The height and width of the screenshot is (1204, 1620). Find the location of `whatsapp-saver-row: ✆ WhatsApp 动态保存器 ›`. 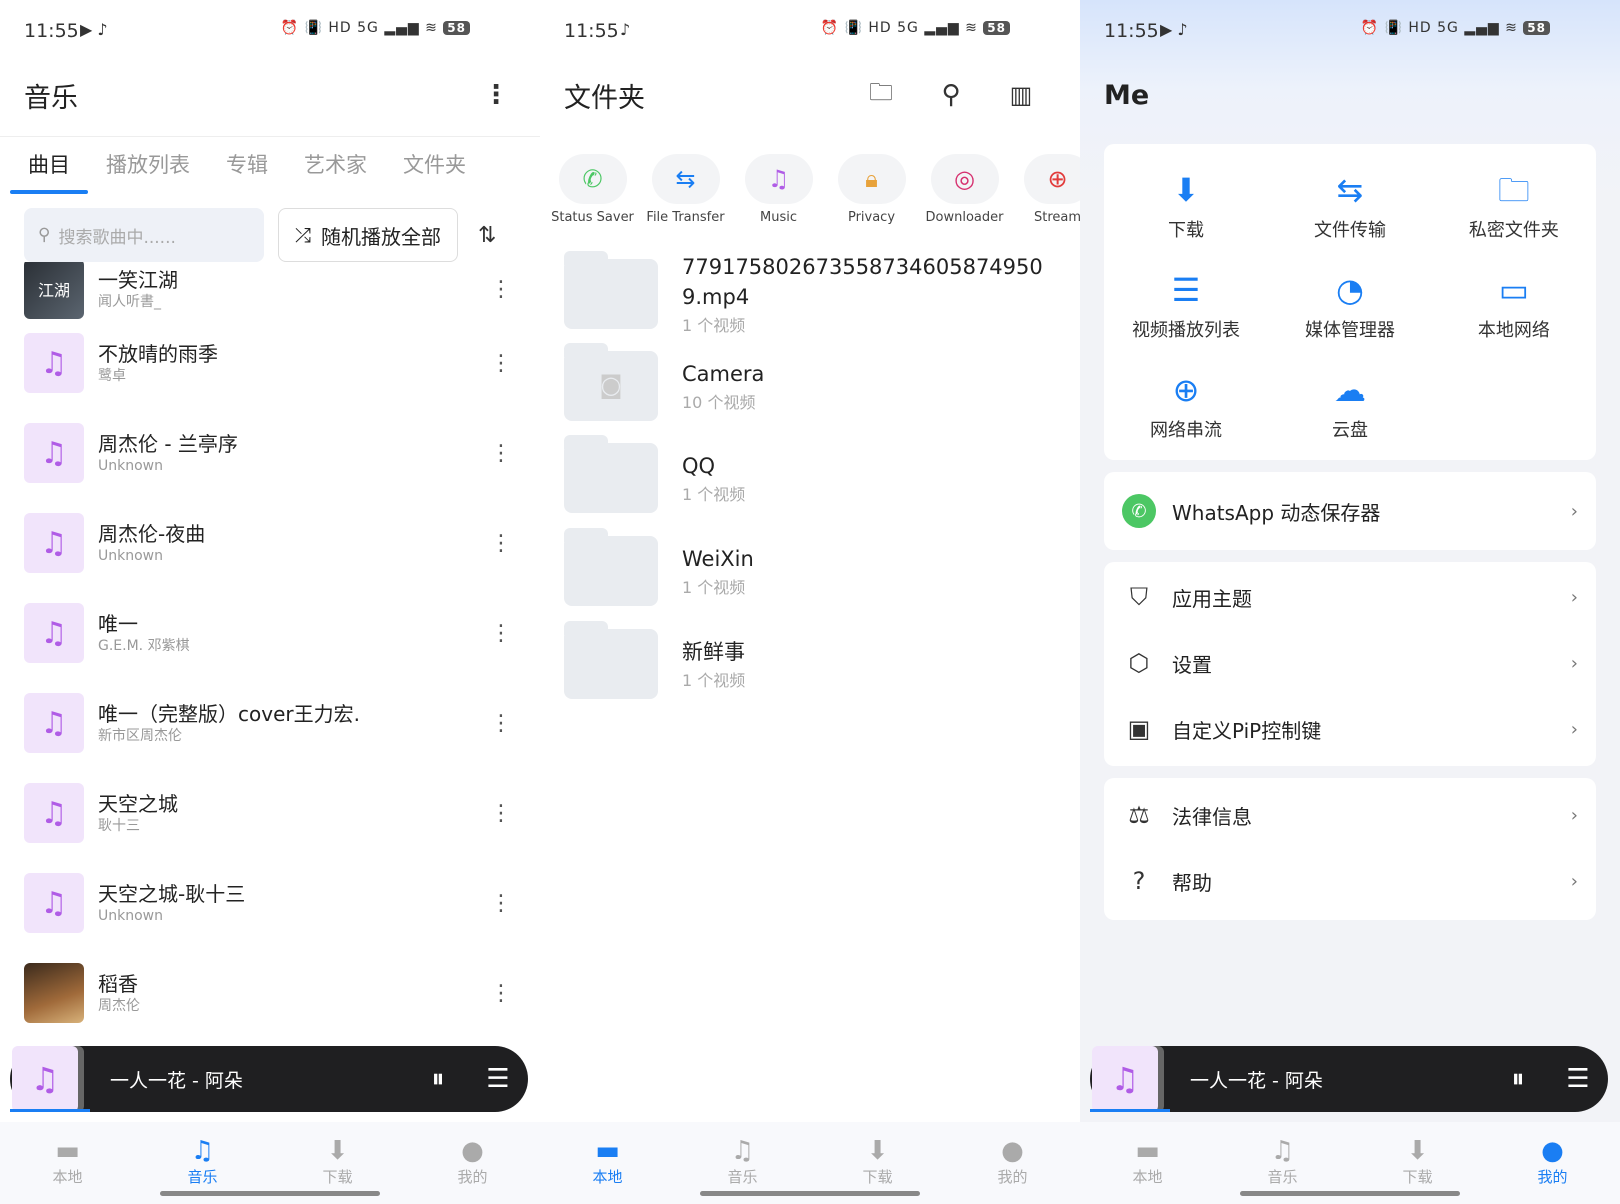

whatsapp-saver-row: ✆ WhatsApp 动态保存器 › is located at coordinates (1350, 511).